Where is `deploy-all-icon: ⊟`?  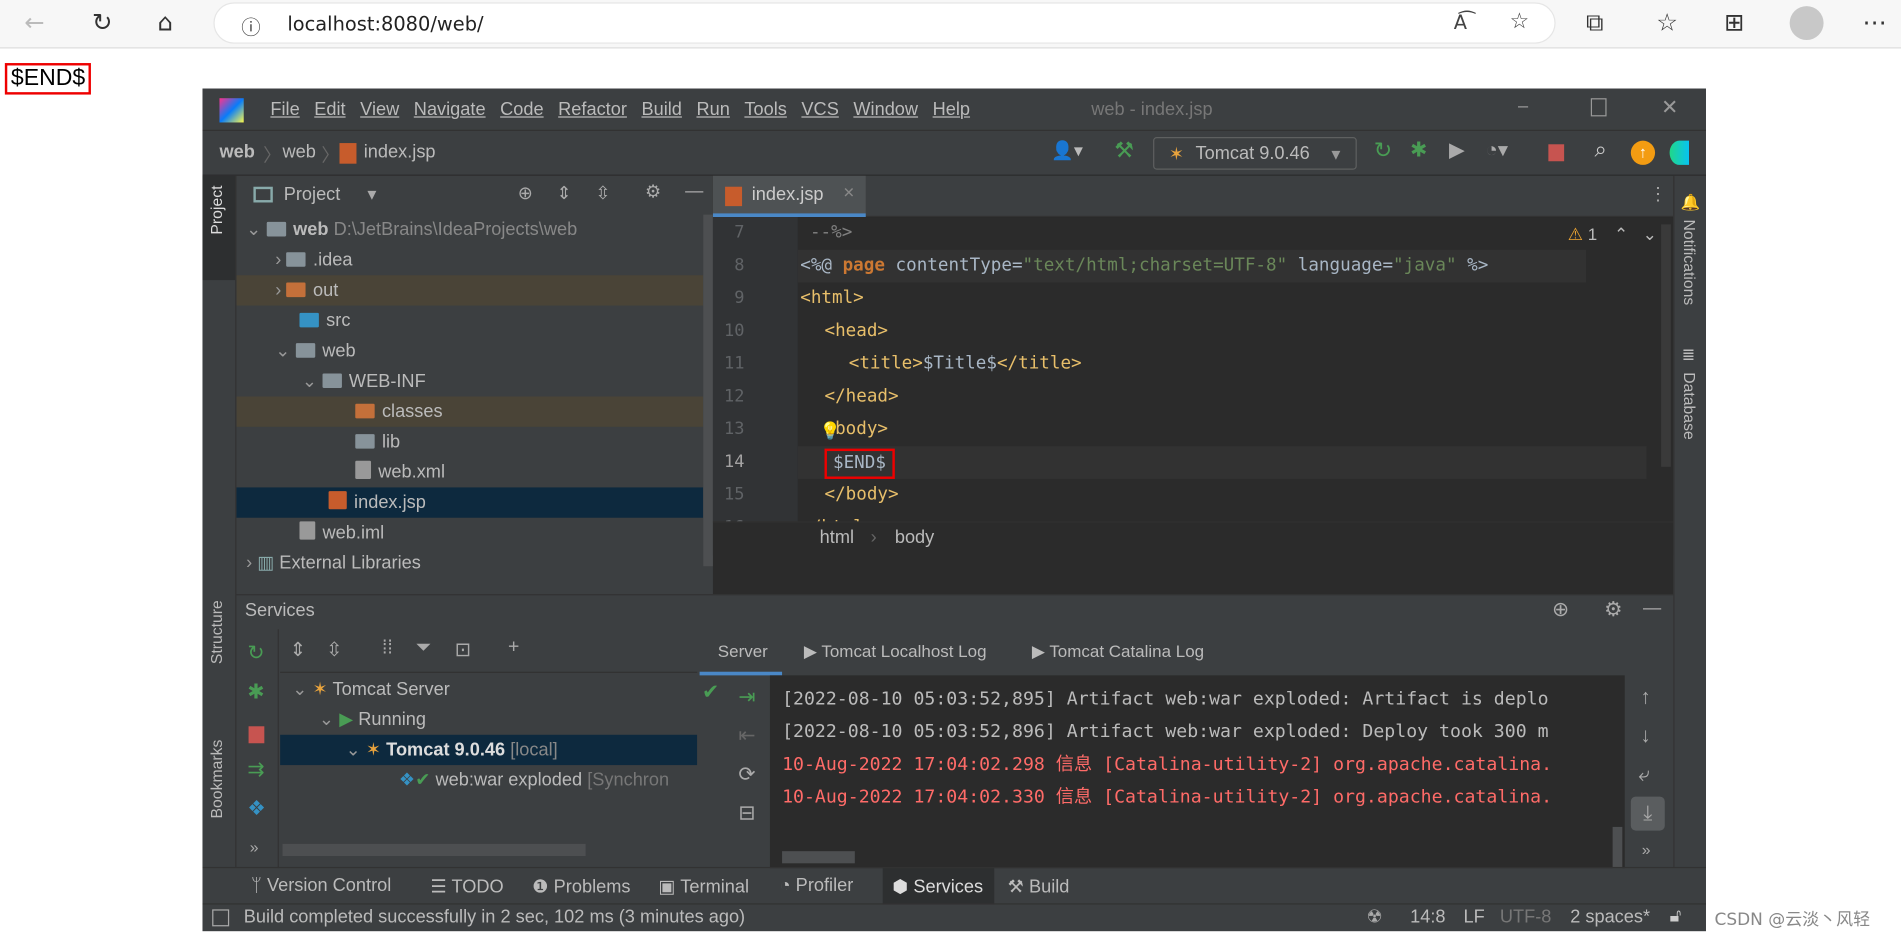
deploy-all-icon: ⊟ is located at coordinates (746, 813).